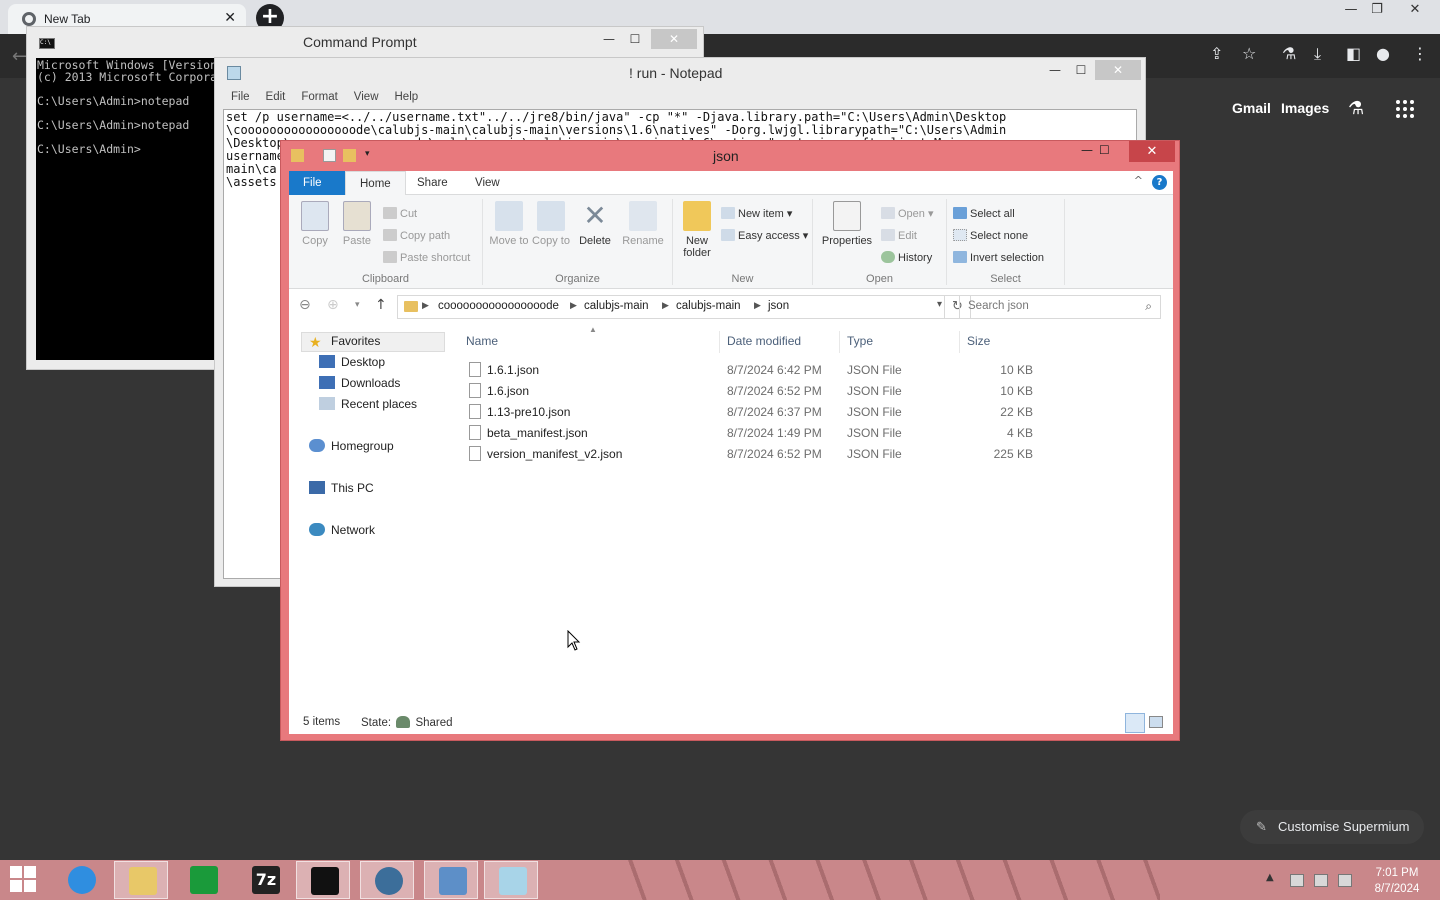 The height and width of the screenshot is (900, 1440). Describe the element at coordinates (511, 880) in the screenshot. I see `taskbar-notepad` at that location.